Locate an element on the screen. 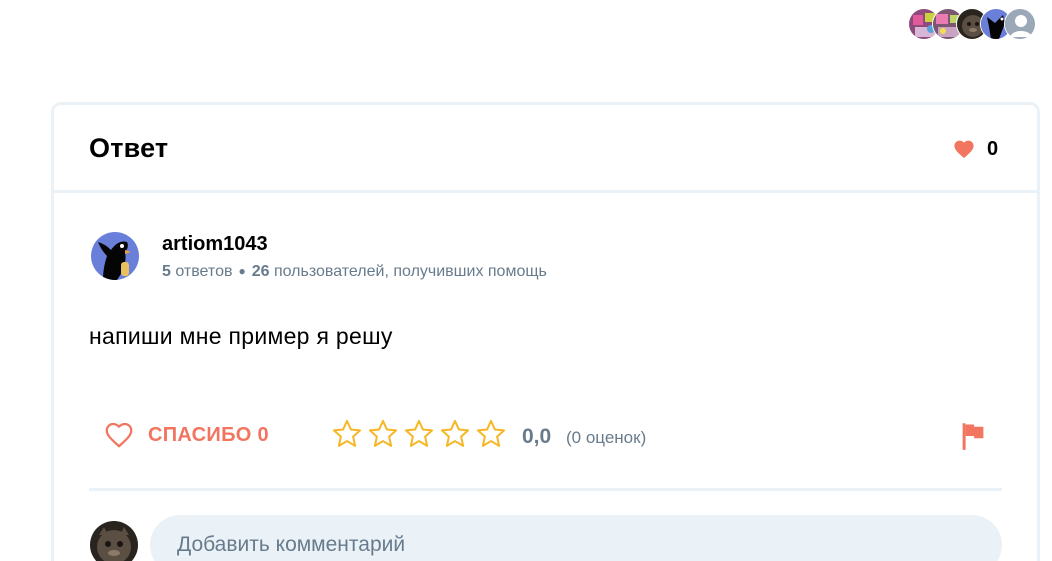 The width and height of the screenshot is (1052, 561). helped-label: пользователей, получивших помощь is located at coordinates (410, 271).